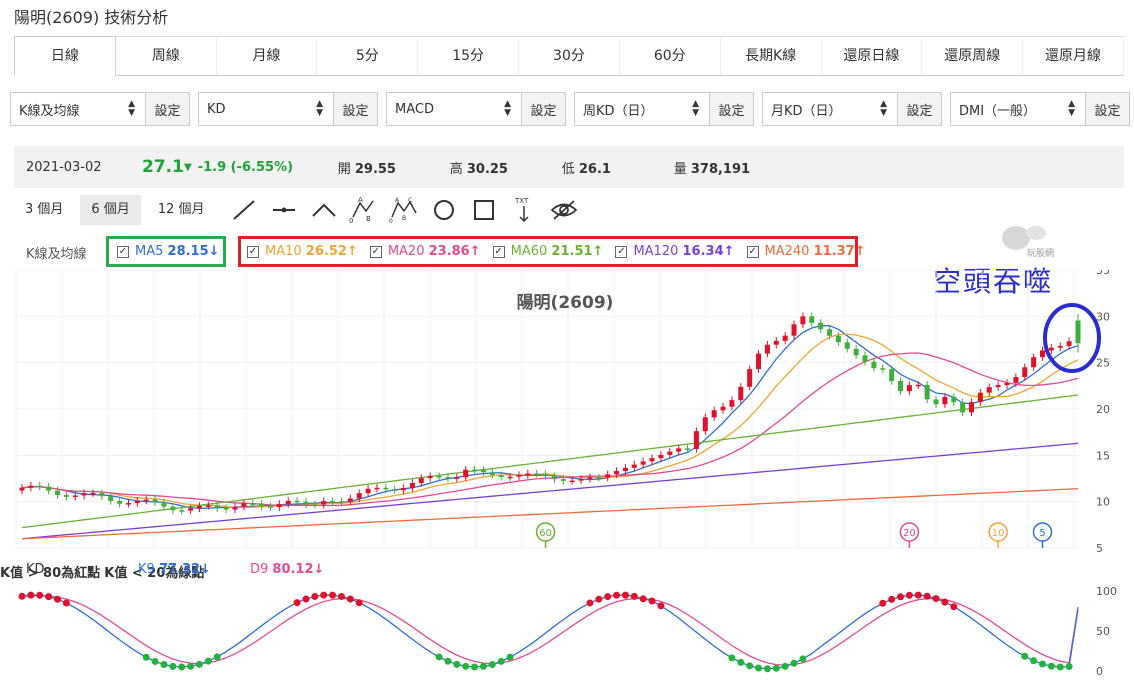 Image resolution: width=1134 pixels, height=681 pixels. I want to click on tab-15min: 15分, so click(469, 55).